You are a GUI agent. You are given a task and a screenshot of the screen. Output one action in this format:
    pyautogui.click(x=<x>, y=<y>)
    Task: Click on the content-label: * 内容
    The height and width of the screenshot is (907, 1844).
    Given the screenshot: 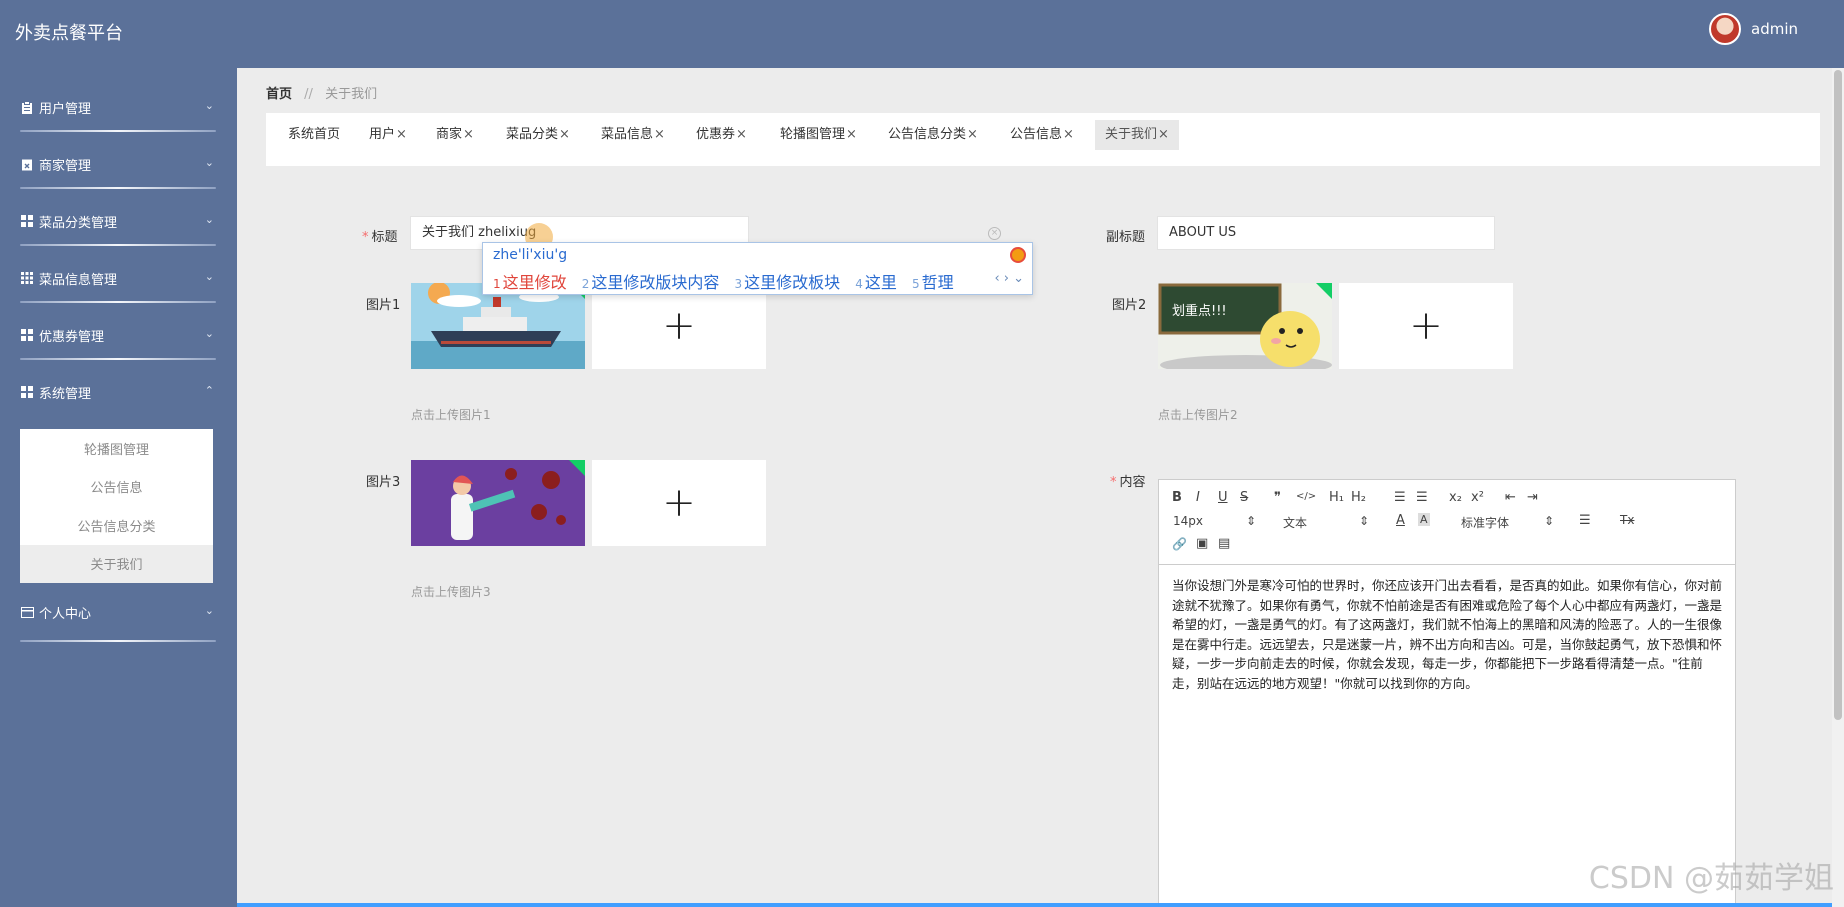 What is the action you would take?
    pyautogui.click(x=1128, y=480)
    